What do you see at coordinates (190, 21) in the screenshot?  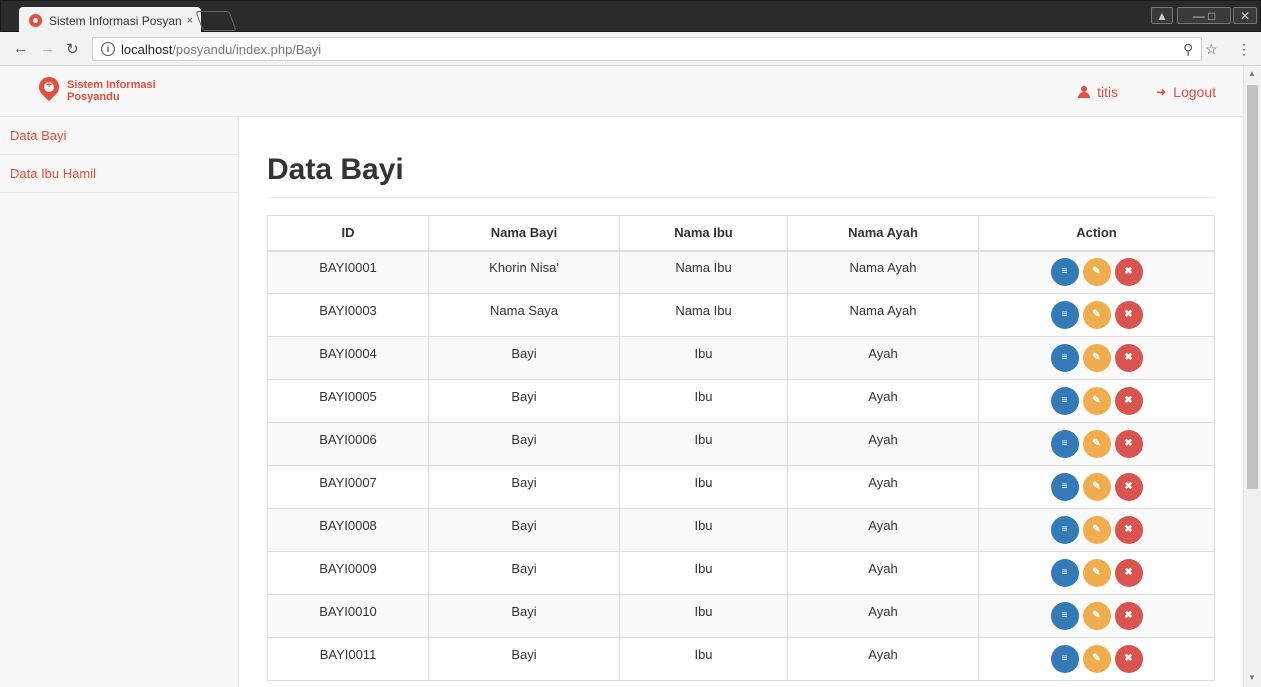 I see `close-tab-icon: ×` at bounding box center [190, 21].